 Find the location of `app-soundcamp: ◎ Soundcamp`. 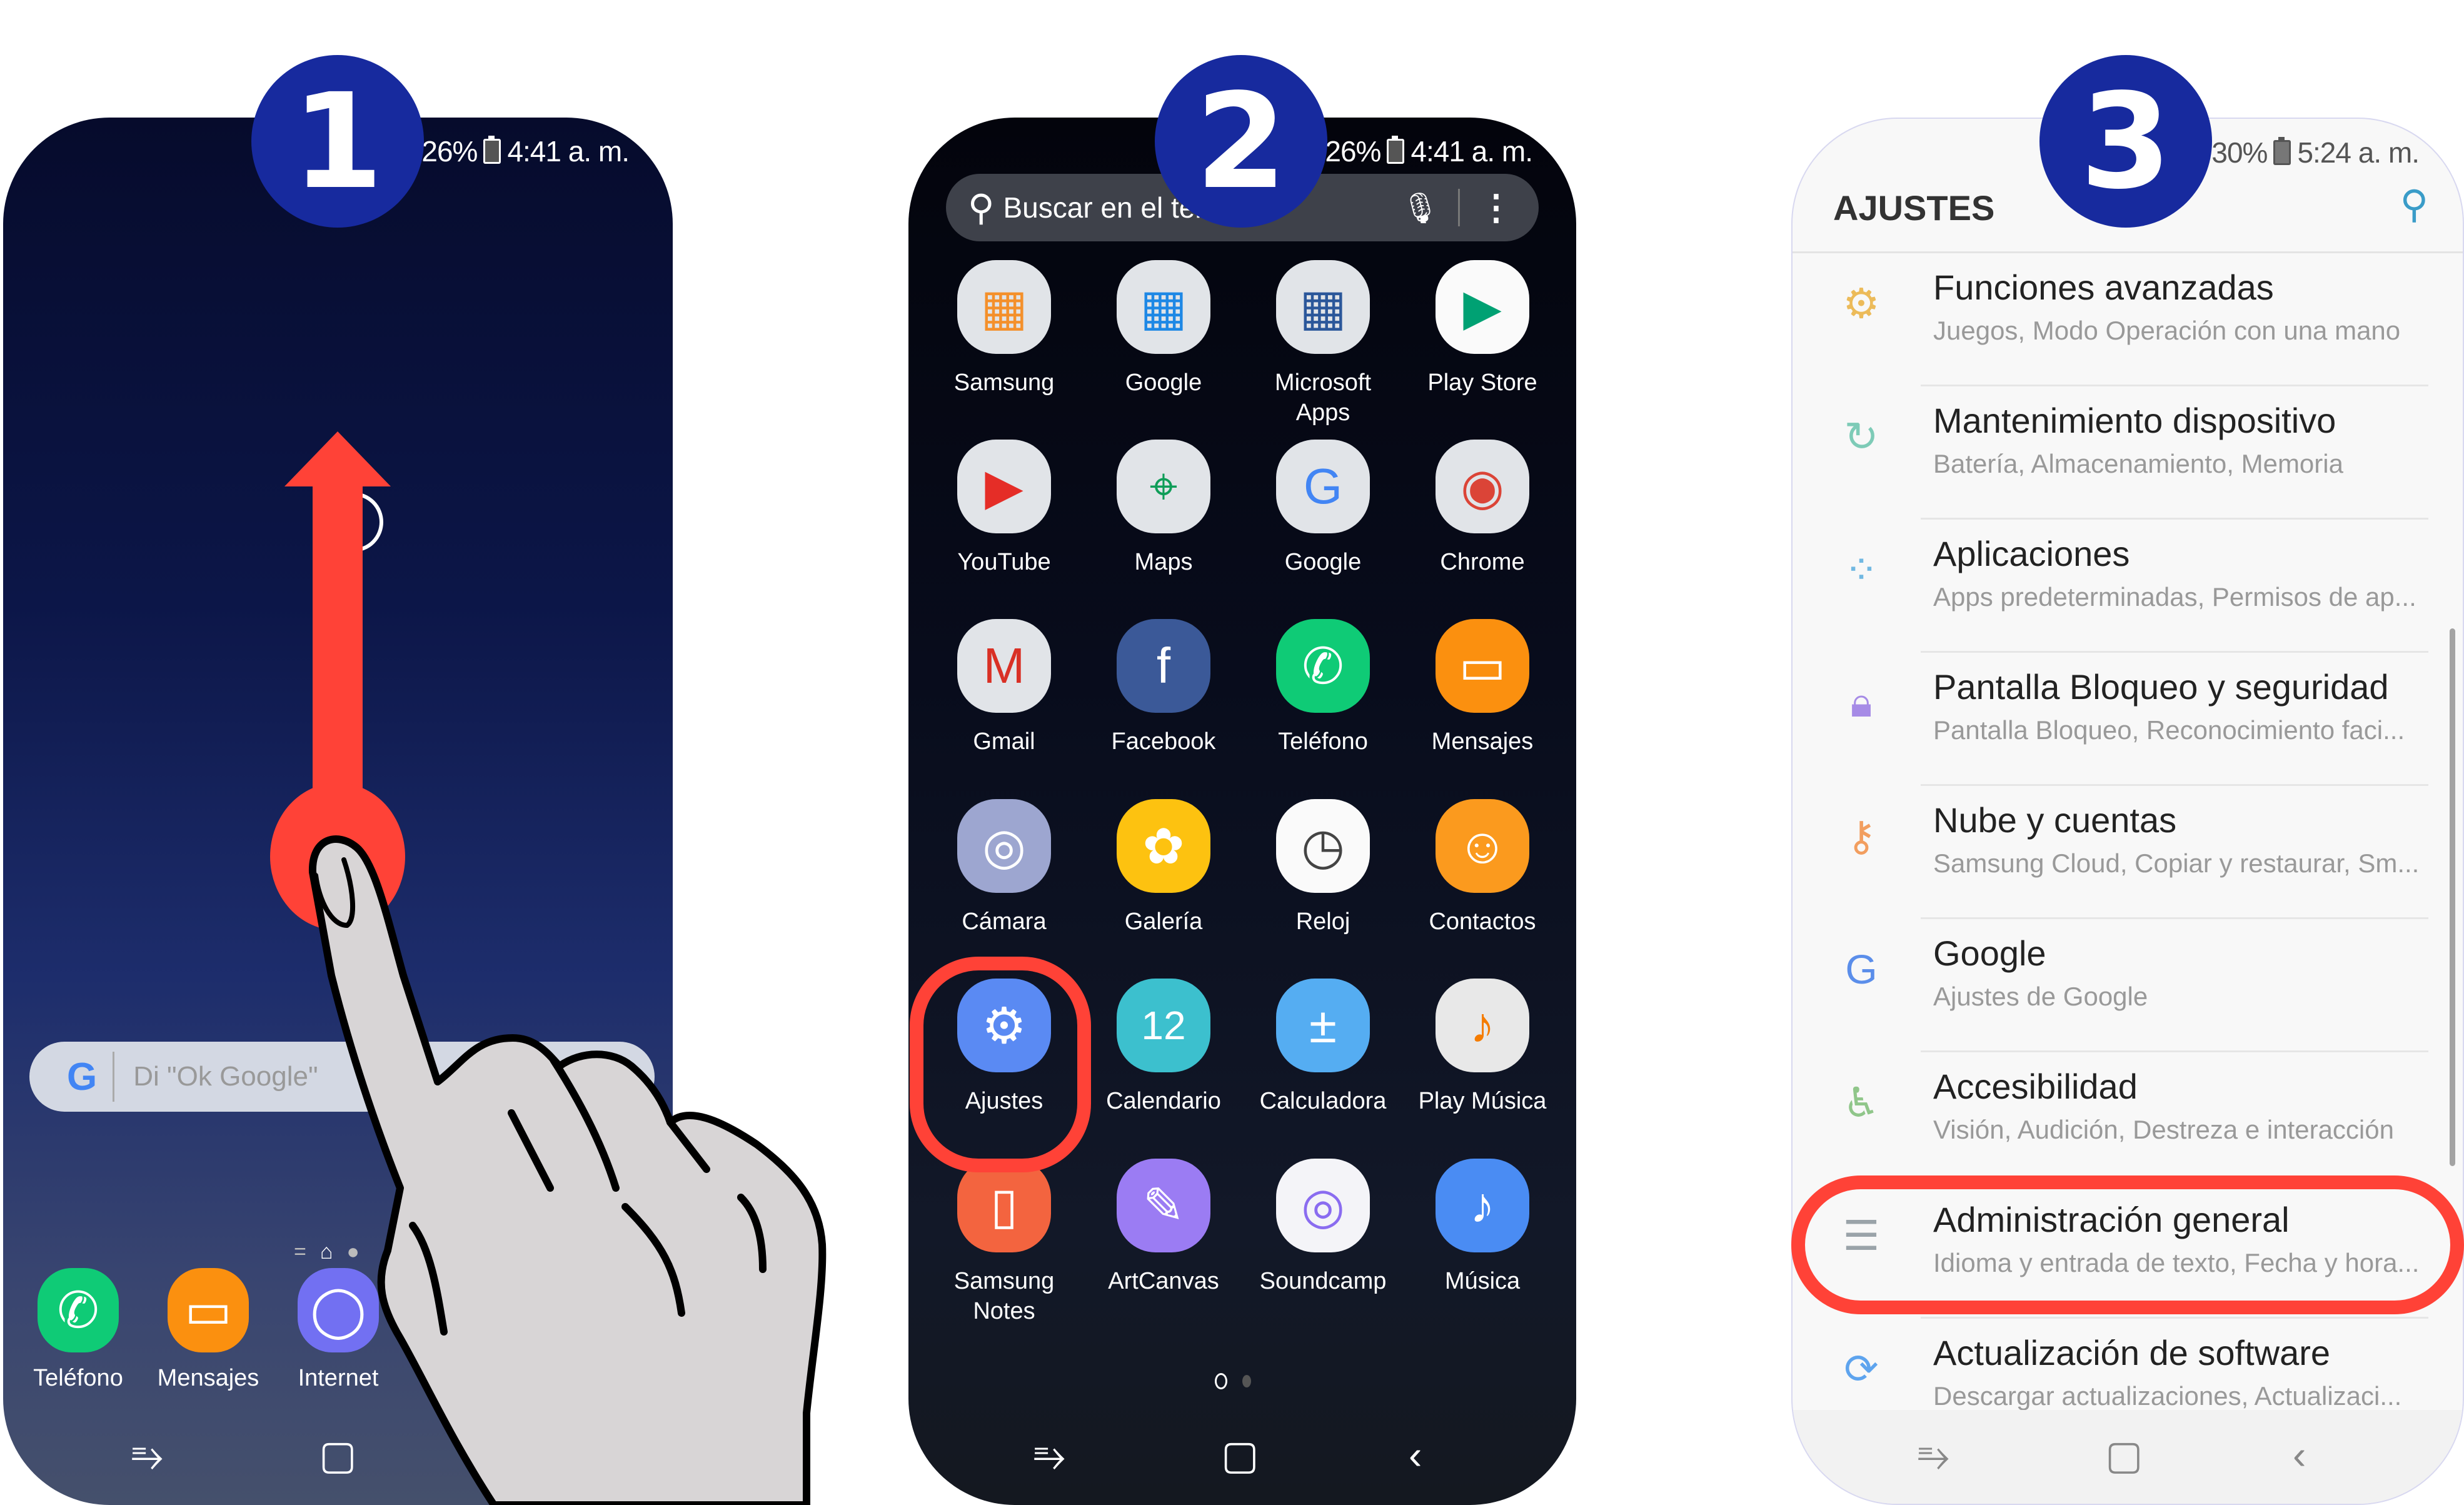

app-soundcamp: ◎ Soundcamp is located at coordinates (1323, 1227).